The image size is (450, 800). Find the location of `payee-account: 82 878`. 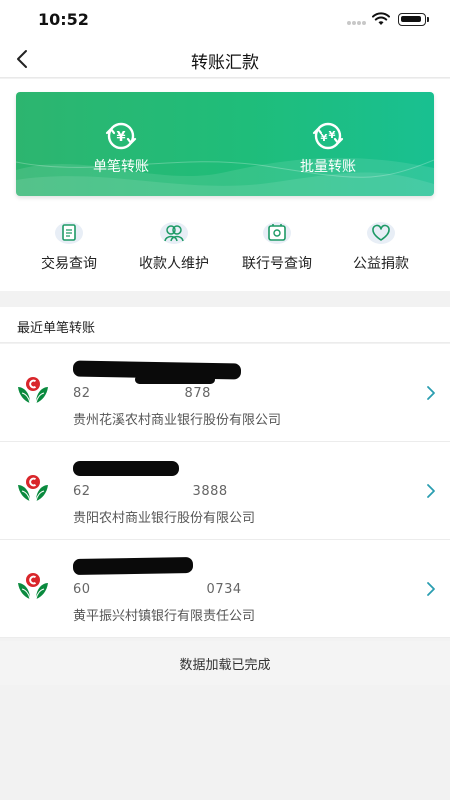

payee-account: 82 878 is located at coordinates (142, 393).